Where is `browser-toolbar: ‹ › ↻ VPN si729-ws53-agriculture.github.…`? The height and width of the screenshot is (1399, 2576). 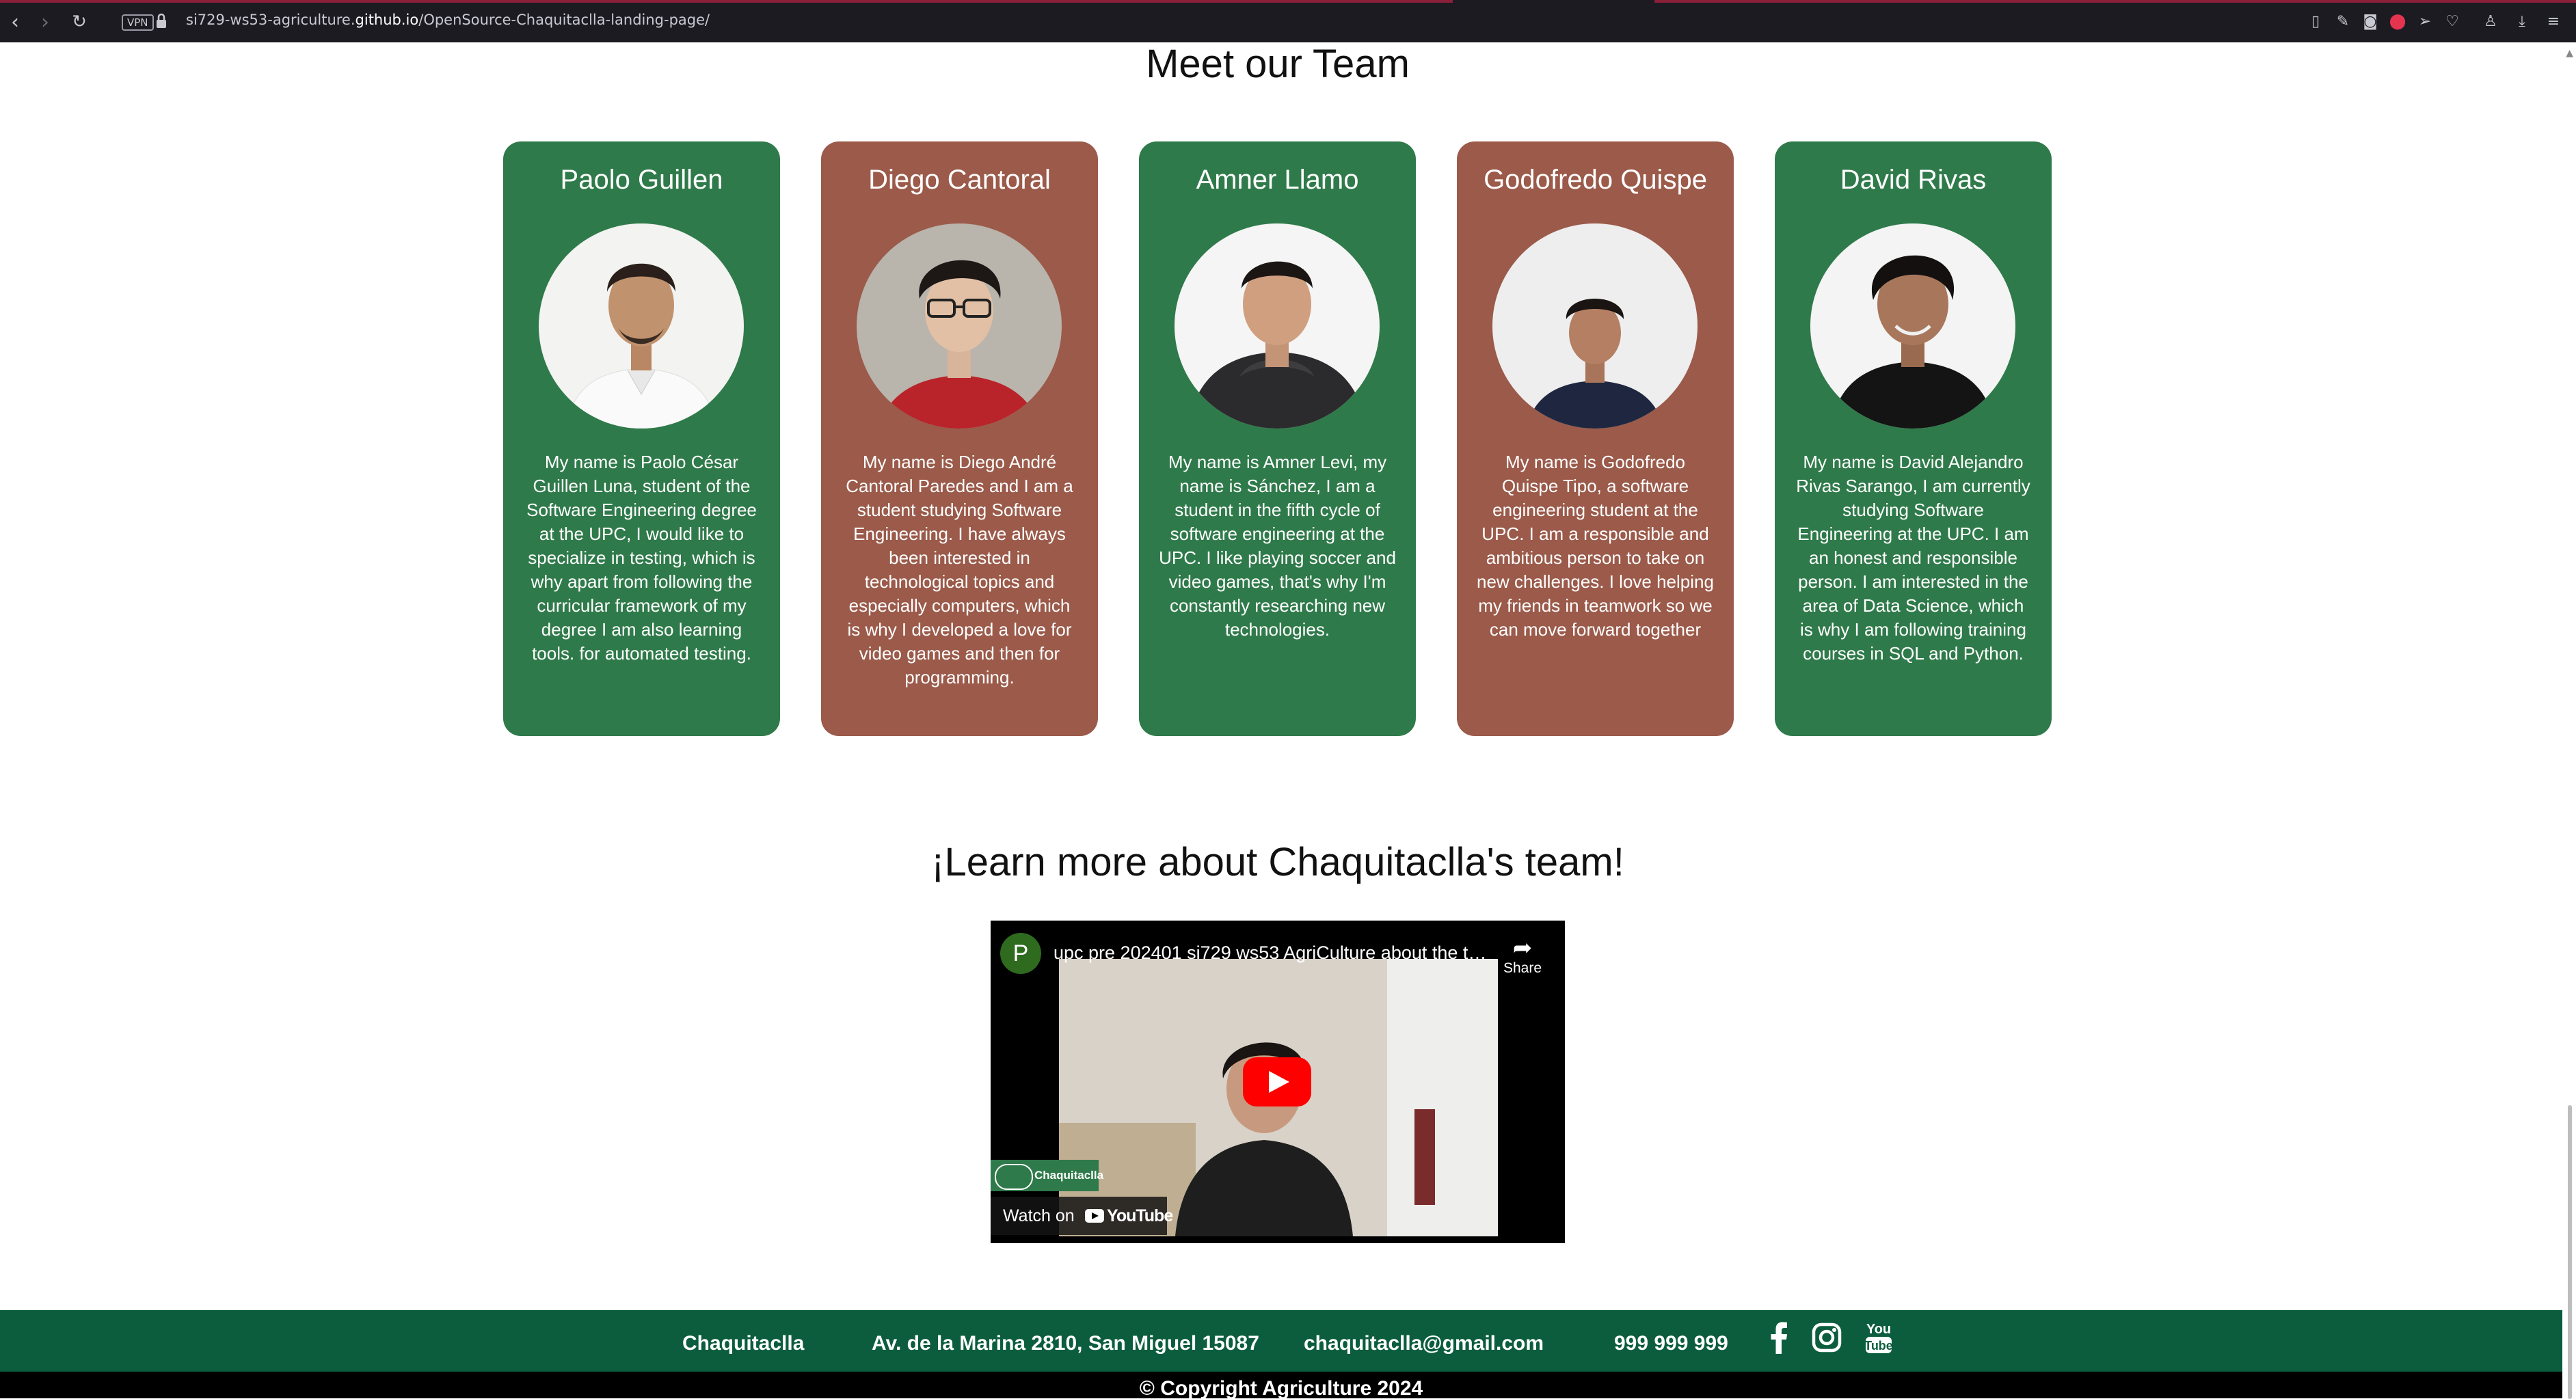 browser-toolbar: ‹ › ↻ VPN si729-ws53-agriculture.github.… is located at coordinates (1288, 21).